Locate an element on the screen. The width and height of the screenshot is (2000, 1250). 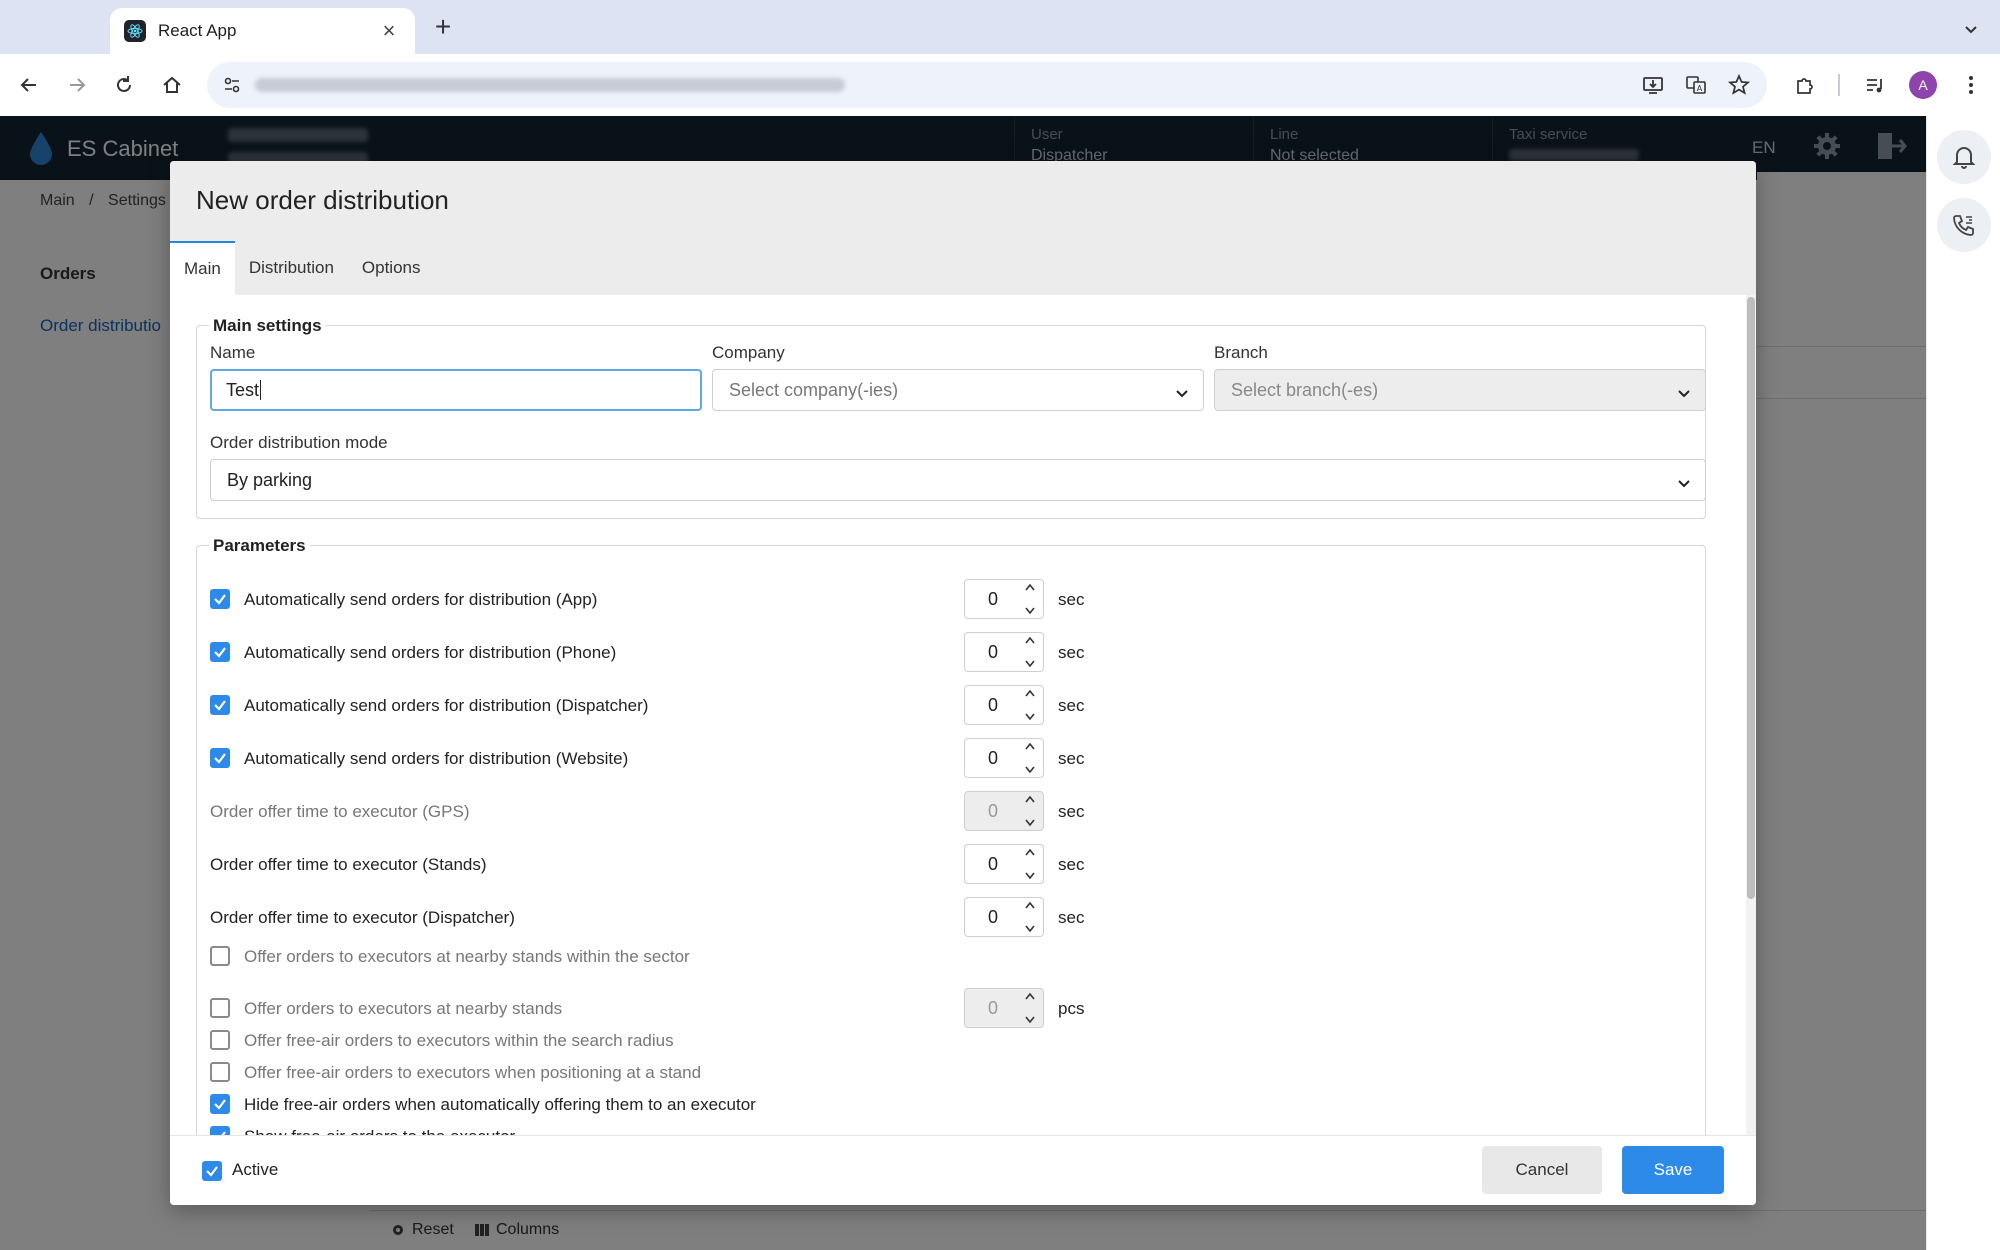
parameters-legend: Parameters is located at coordinates (259, 546).